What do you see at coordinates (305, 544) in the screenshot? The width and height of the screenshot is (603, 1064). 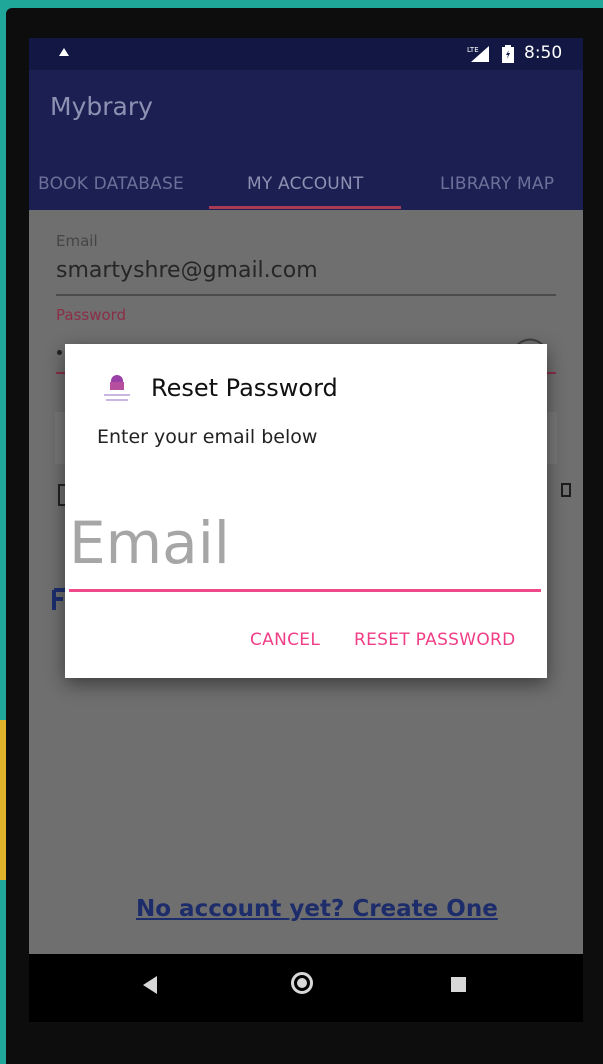 I see `reset-email-input` at bounding box center [305, 544].